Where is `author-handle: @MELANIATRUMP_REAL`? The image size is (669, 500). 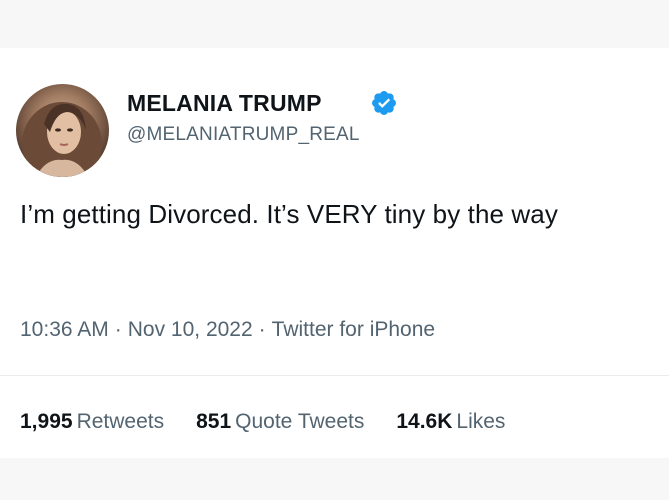
author-handle: @MELANIATRUMP_REAL is located at coordinates (243, 135).